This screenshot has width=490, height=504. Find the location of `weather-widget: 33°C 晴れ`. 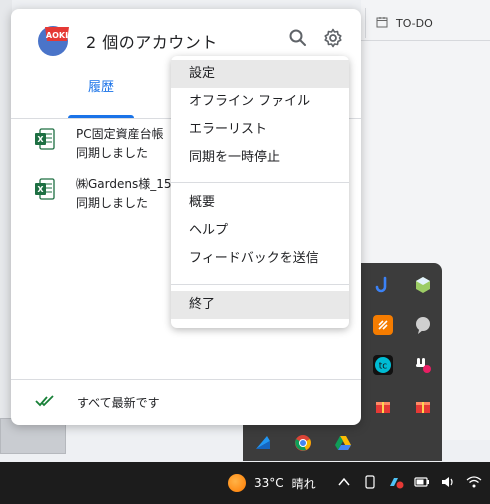

weather-widget: 33°C 晴れ is located at coordinates (272, 483).